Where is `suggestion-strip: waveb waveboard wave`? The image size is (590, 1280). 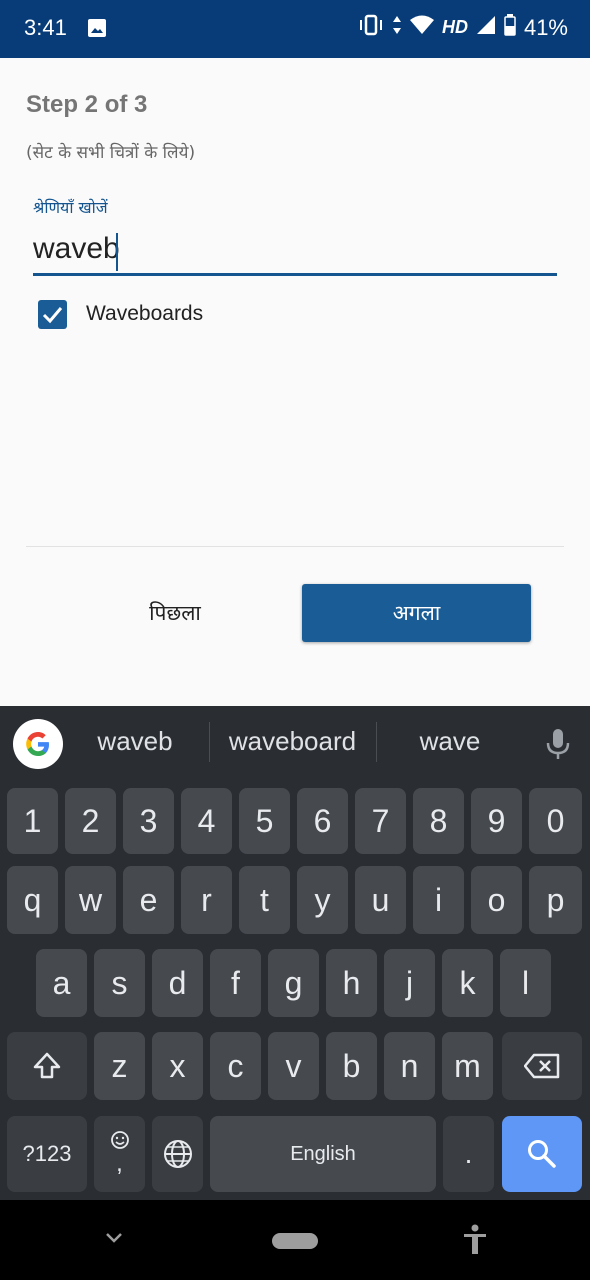 suggestion-strip: waveb waveboard wave is located at coordinates (295, 743).